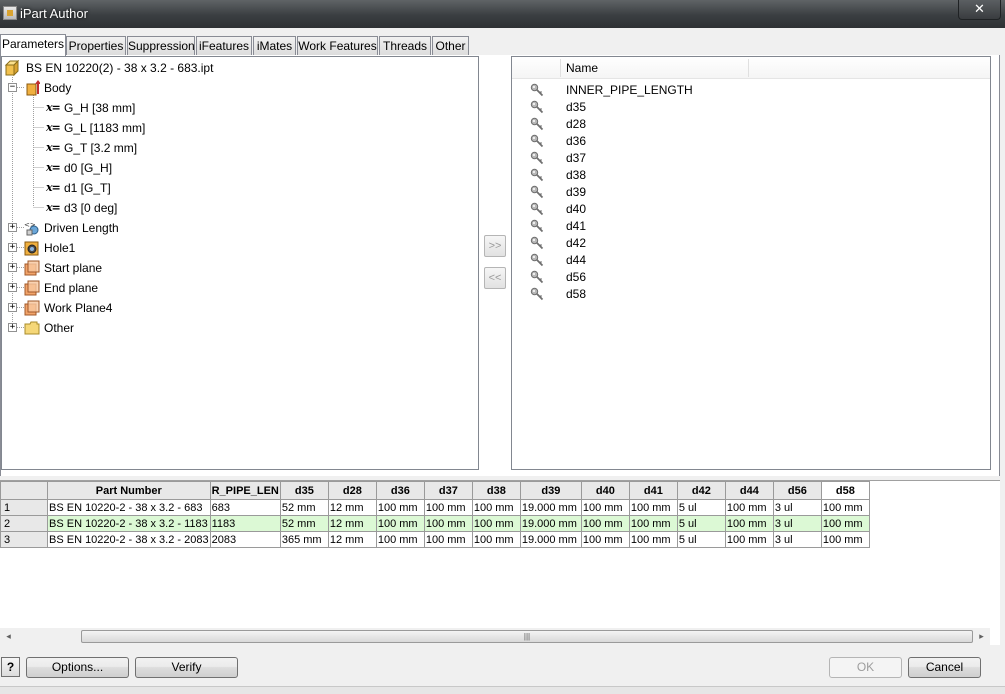 Image resolution: width=1005 pixels, height=694 pixels. I want to click on name-list-item: d56, so click(751, 277).